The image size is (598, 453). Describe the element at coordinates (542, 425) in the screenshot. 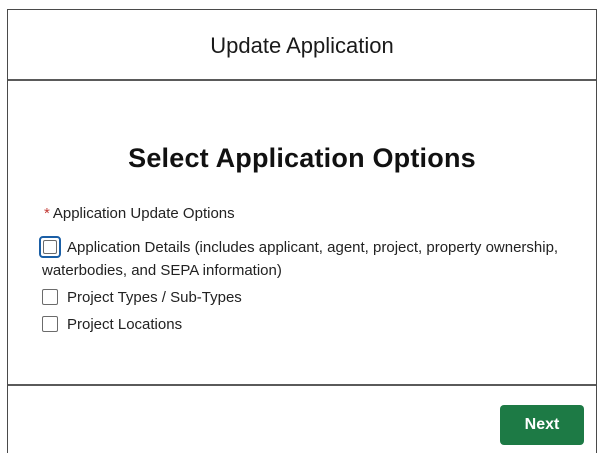

I see `next-button: Next` at that location.